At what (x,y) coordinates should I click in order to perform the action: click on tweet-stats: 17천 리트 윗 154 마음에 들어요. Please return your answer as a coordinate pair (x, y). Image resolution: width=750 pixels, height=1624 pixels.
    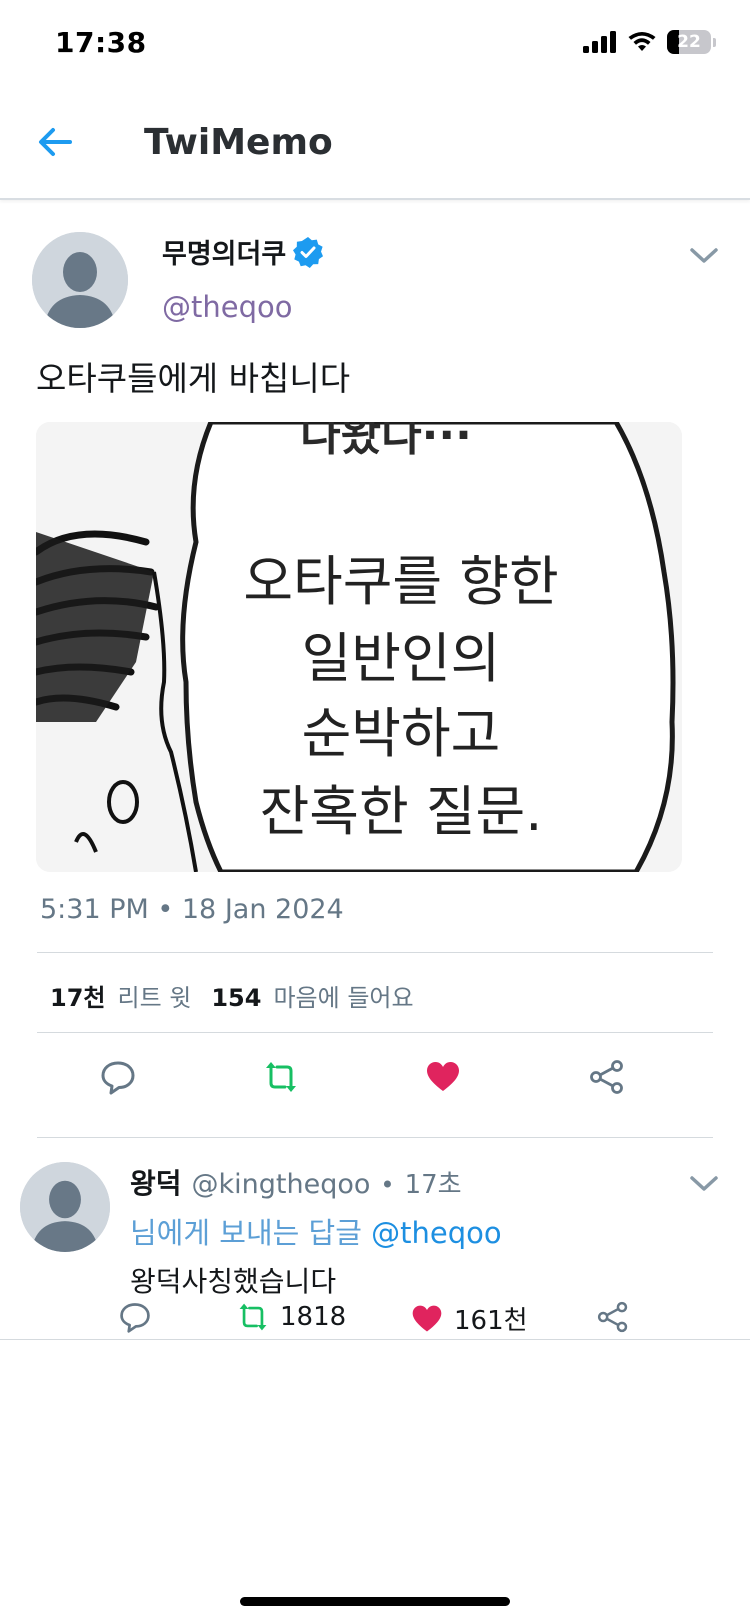
    Looking at the image, I should click on (242, 995).